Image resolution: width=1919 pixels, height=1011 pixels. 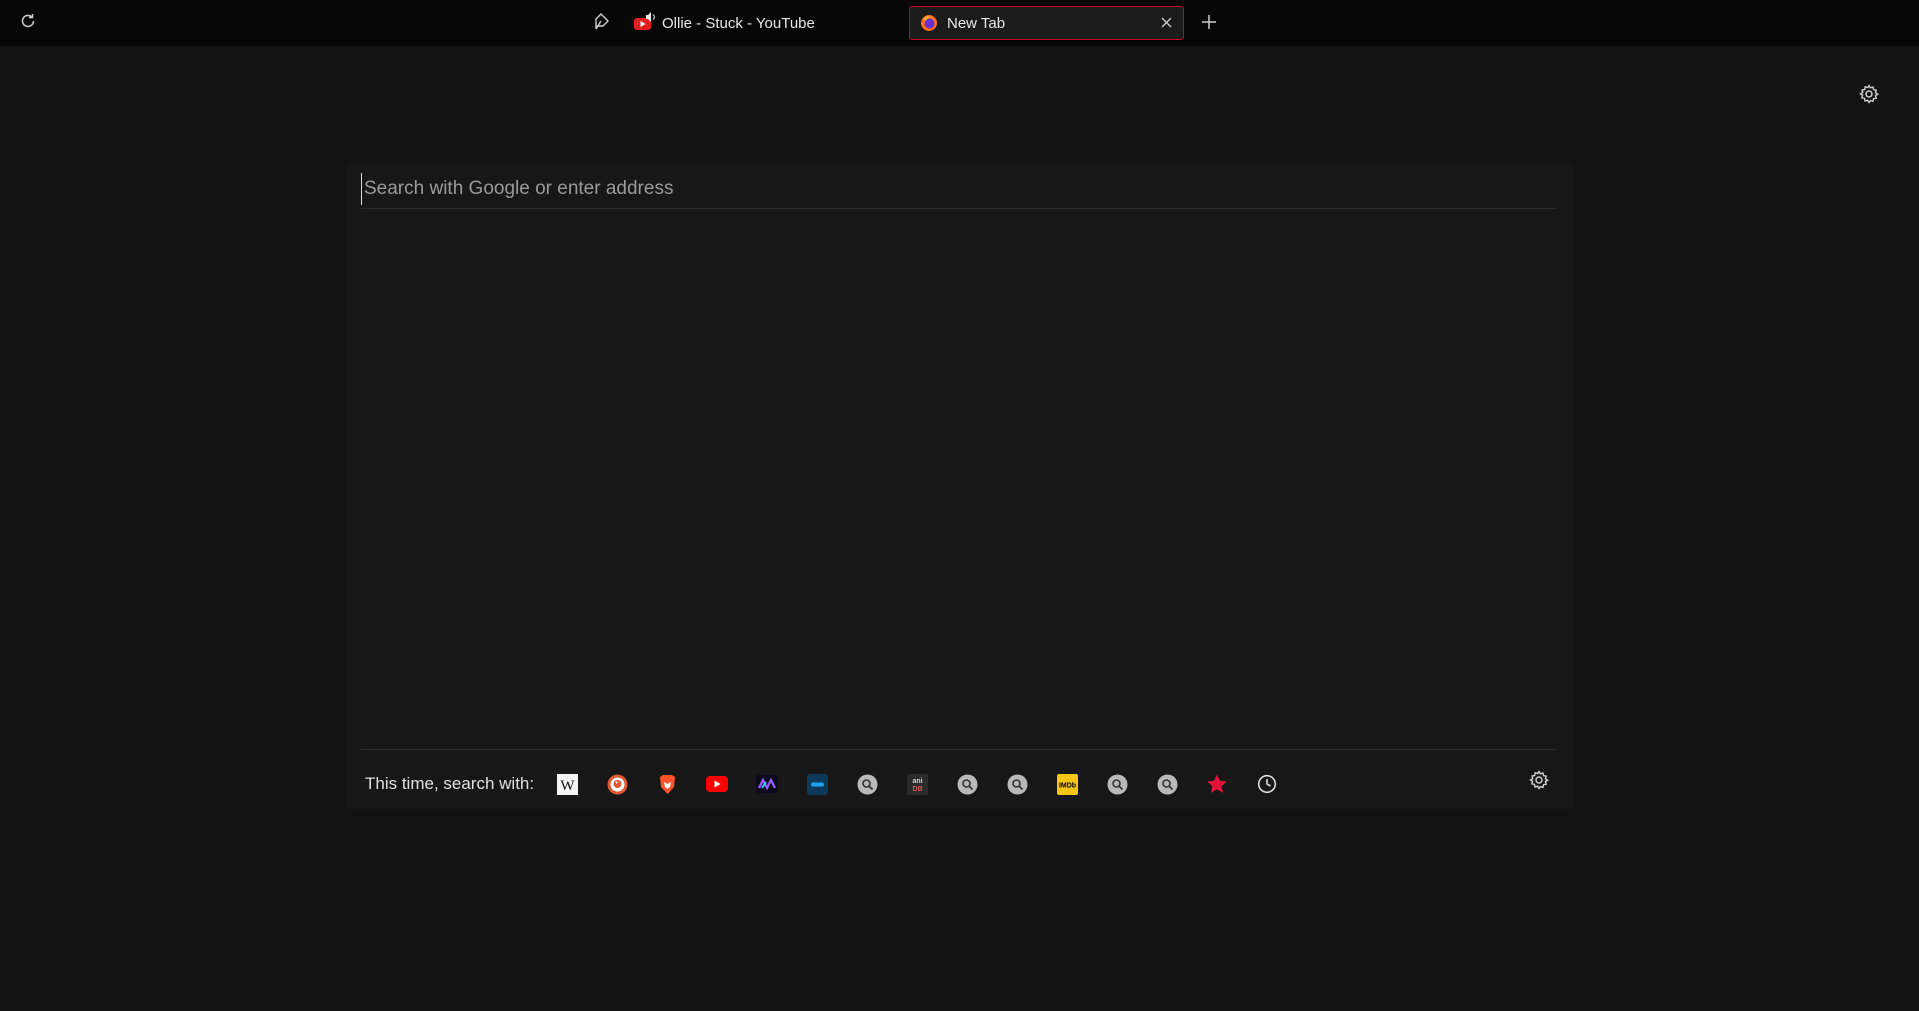 I want to click on page-settings-button, so click(x=1869, y=96).